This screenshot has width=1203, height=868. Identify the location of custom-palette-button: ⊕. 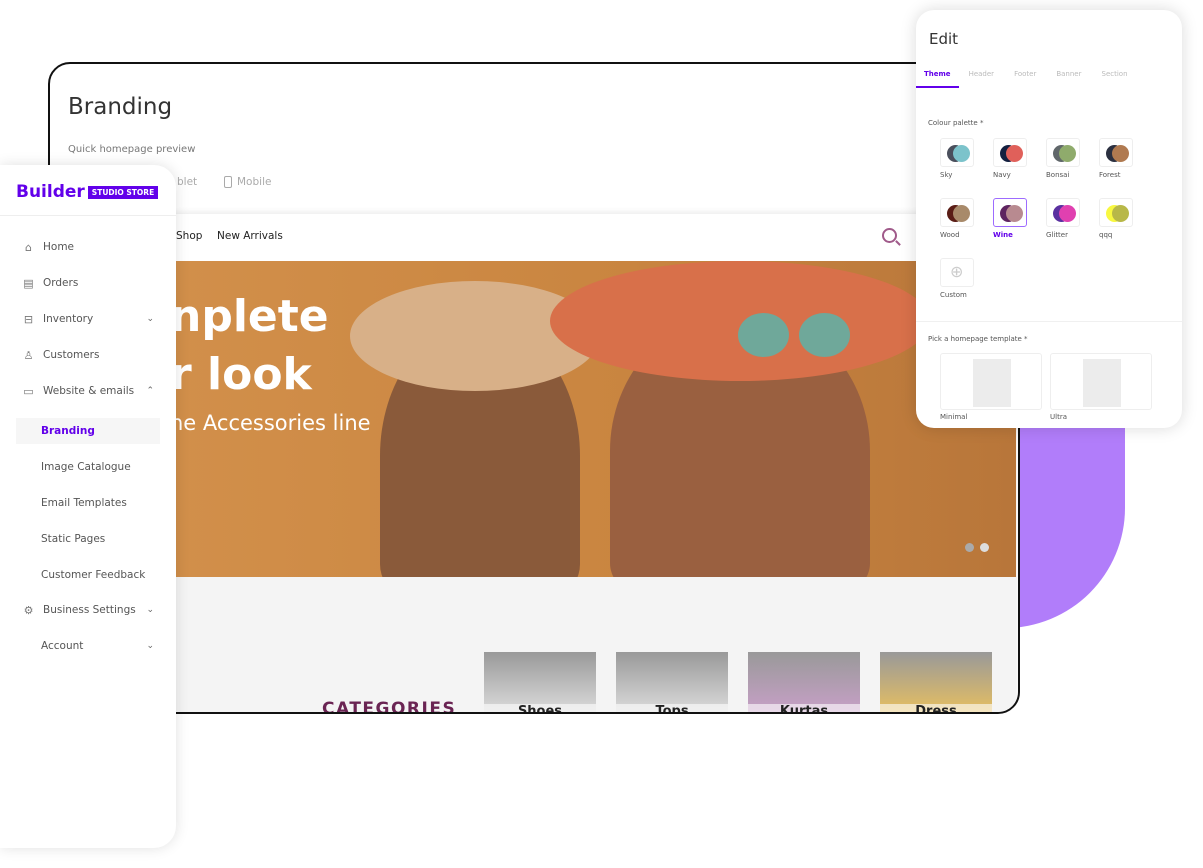
(957, 272).